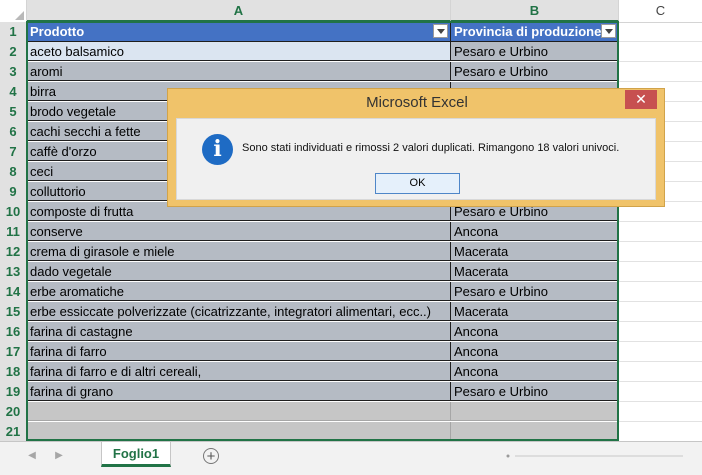  What do you see at coordinates (596, 456) in the screenshot?
I see `horizontal-scrollbar` at bounding box center [596, 456].